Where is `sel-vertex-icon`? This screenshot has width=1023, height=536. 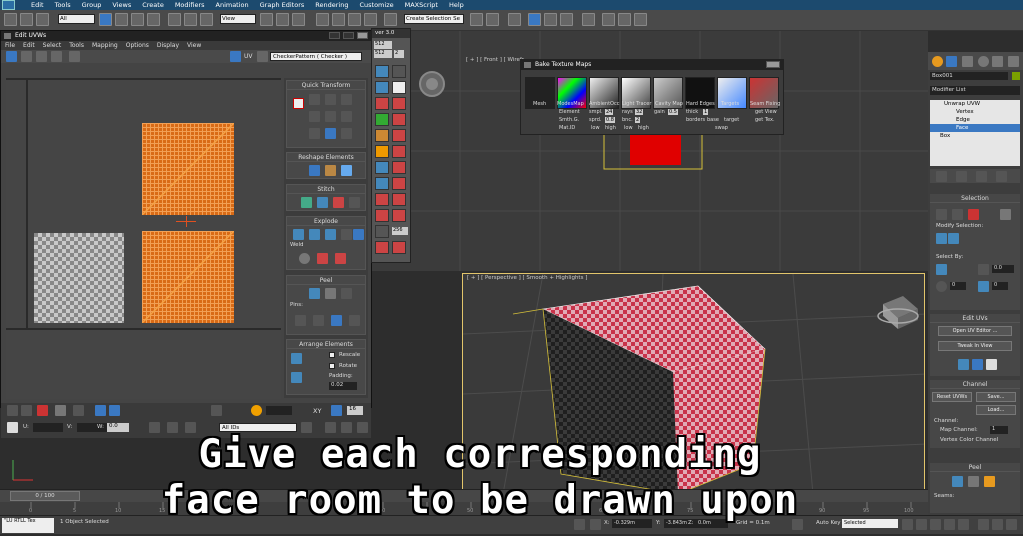 sel-vertex-icon is located at coordinates (941, 214).